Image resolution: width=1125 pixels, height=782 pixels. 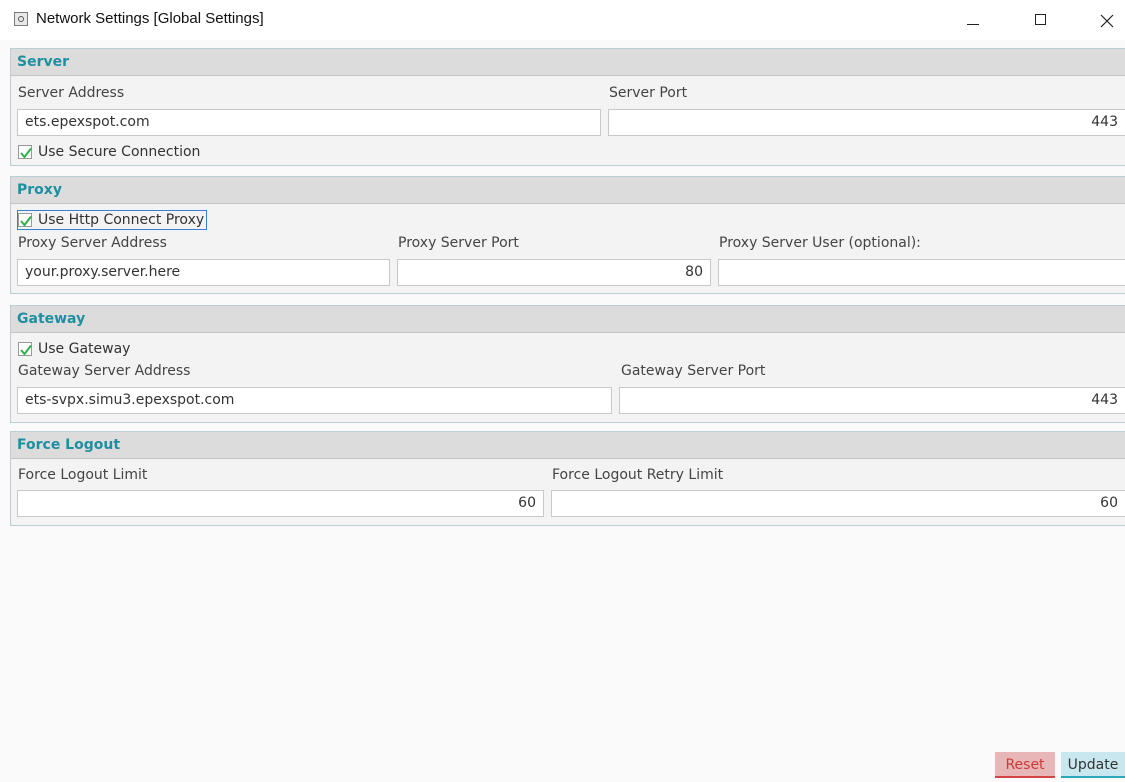 I want to click on use-gateway-checkbox: Use Gateway, so click(x=74, y=349).